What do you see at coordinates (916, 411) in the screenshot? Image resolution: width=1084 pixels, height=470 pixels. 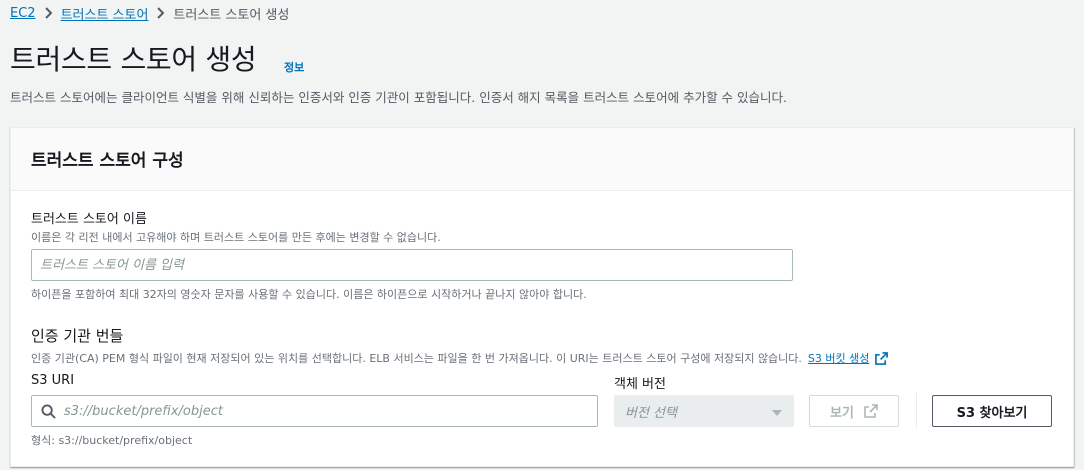 I see `button-divider` at bounding box center [916, 411].